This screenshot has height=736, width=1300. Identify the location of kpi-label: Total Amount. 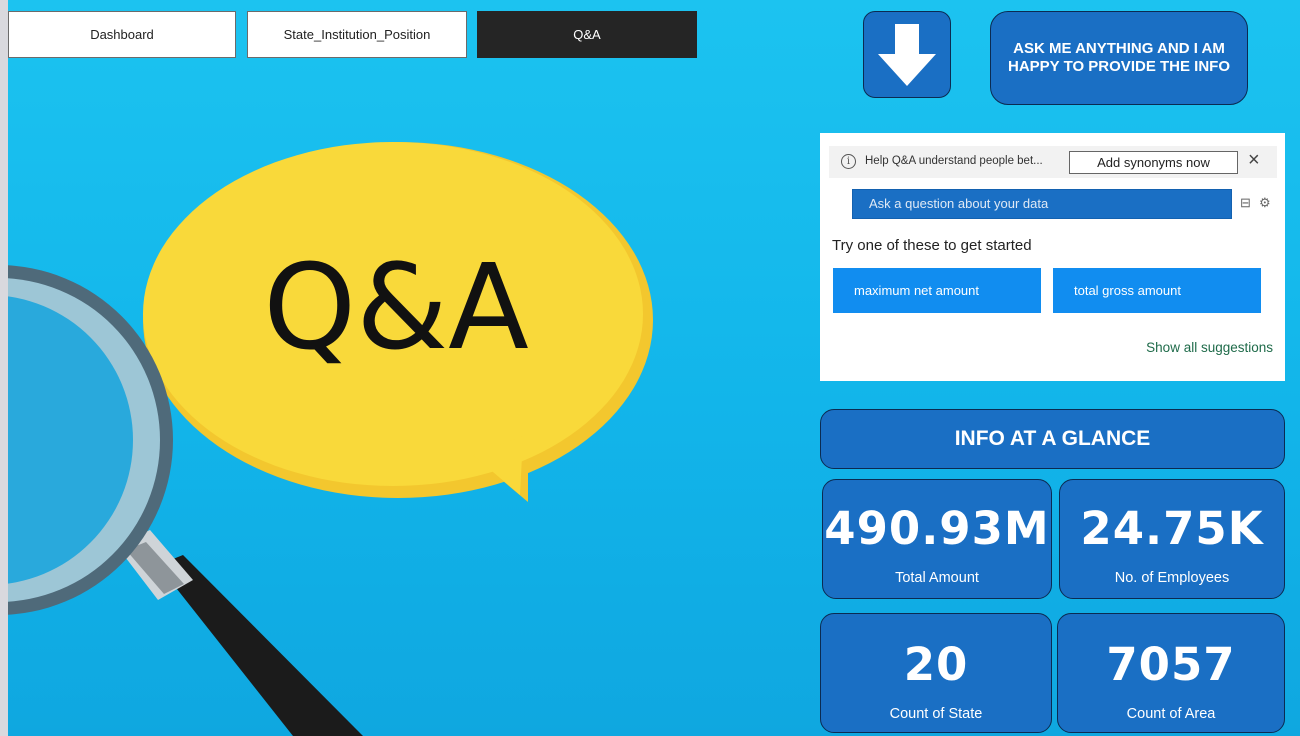
(937, 578).